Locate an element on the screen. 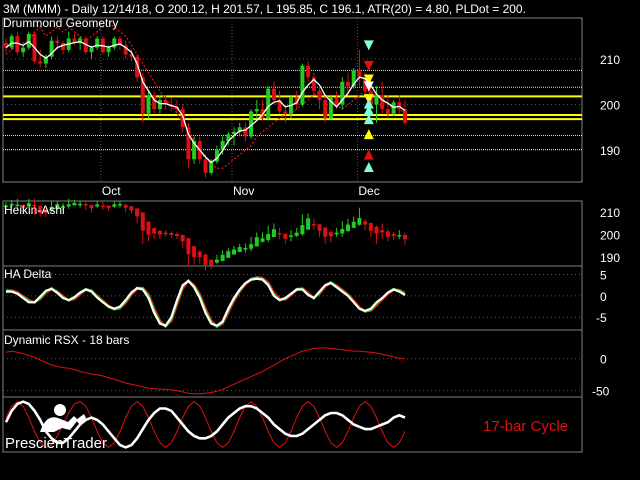 The width and height of the screenshot is (640, 480). panel-title-dynamic-rsx: Dynamic RSX - 18 bars is located at coordinates (66, 340).